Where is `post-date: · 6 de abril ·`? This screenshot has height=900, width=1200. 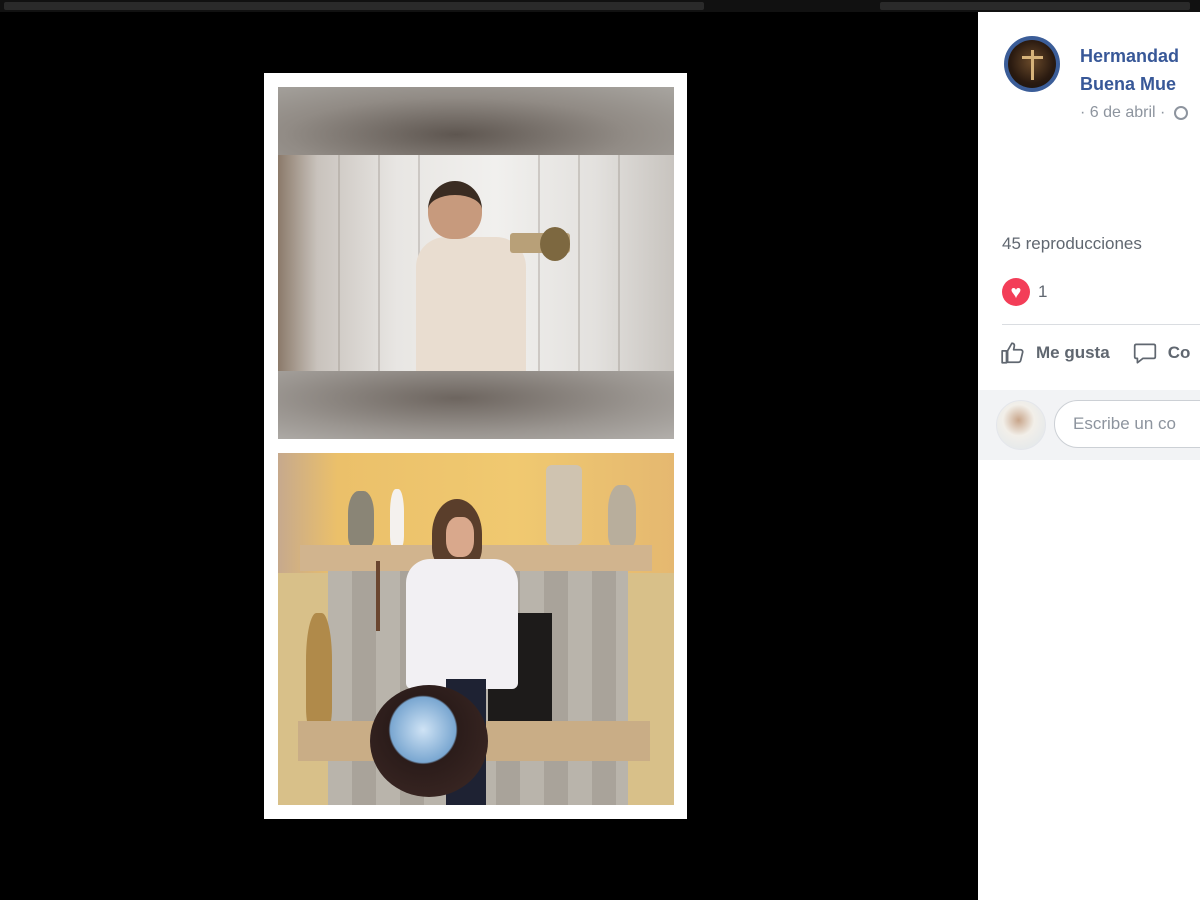 post-date: · 6 de abril · is located at coordinates (1122, 112).